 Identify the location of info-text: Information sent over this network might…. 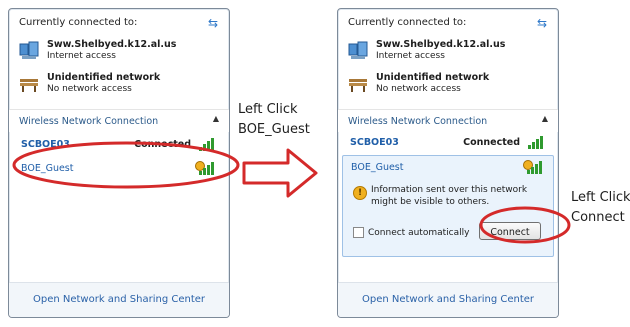
(449, 196).